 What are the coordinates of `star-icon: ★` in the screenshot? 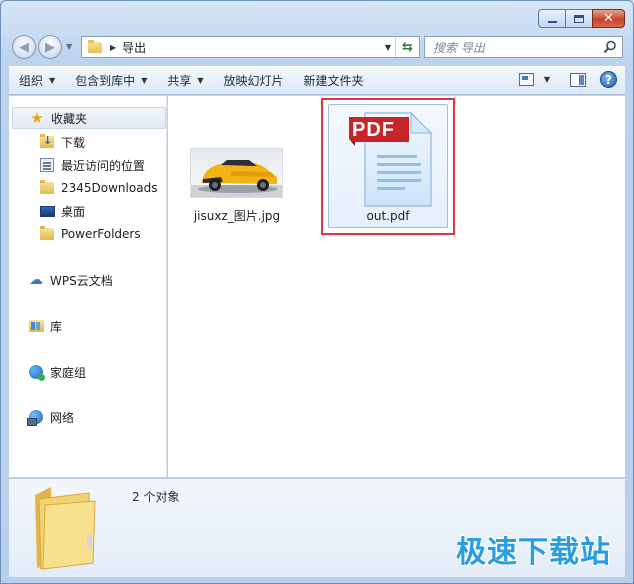 It's located at (37, 118).